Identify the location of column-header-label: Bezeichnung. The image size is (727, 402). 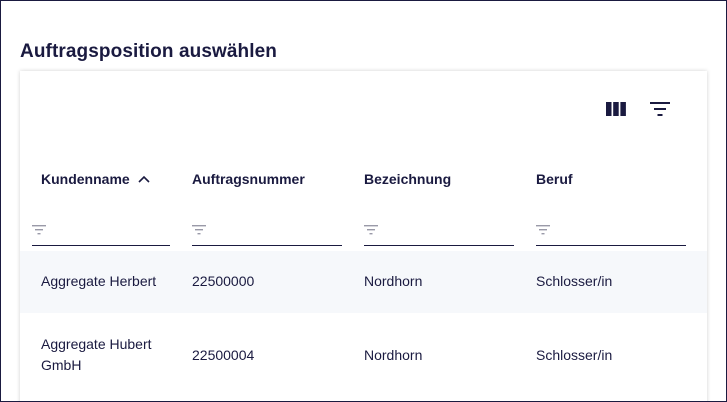
(408, 179).